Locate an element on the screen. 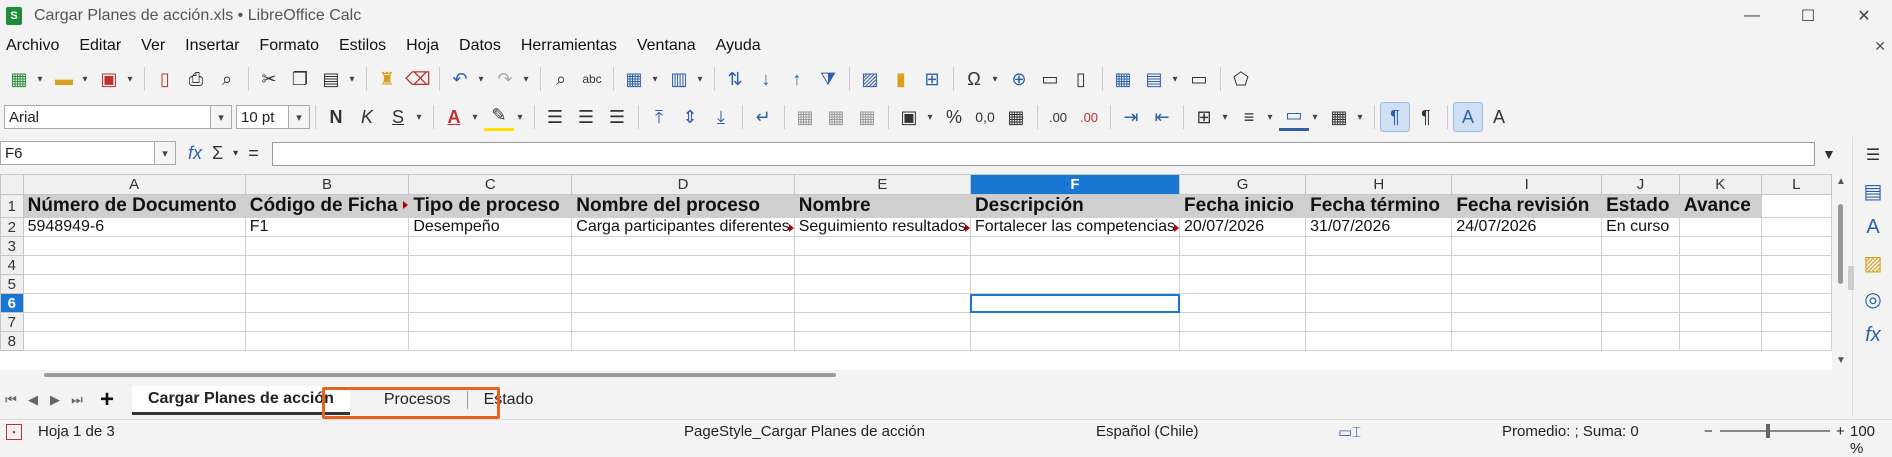 Image resolution: width=1892 pixels, height=457 pixels. font-color-button: A is located at coordinates (454, 117).